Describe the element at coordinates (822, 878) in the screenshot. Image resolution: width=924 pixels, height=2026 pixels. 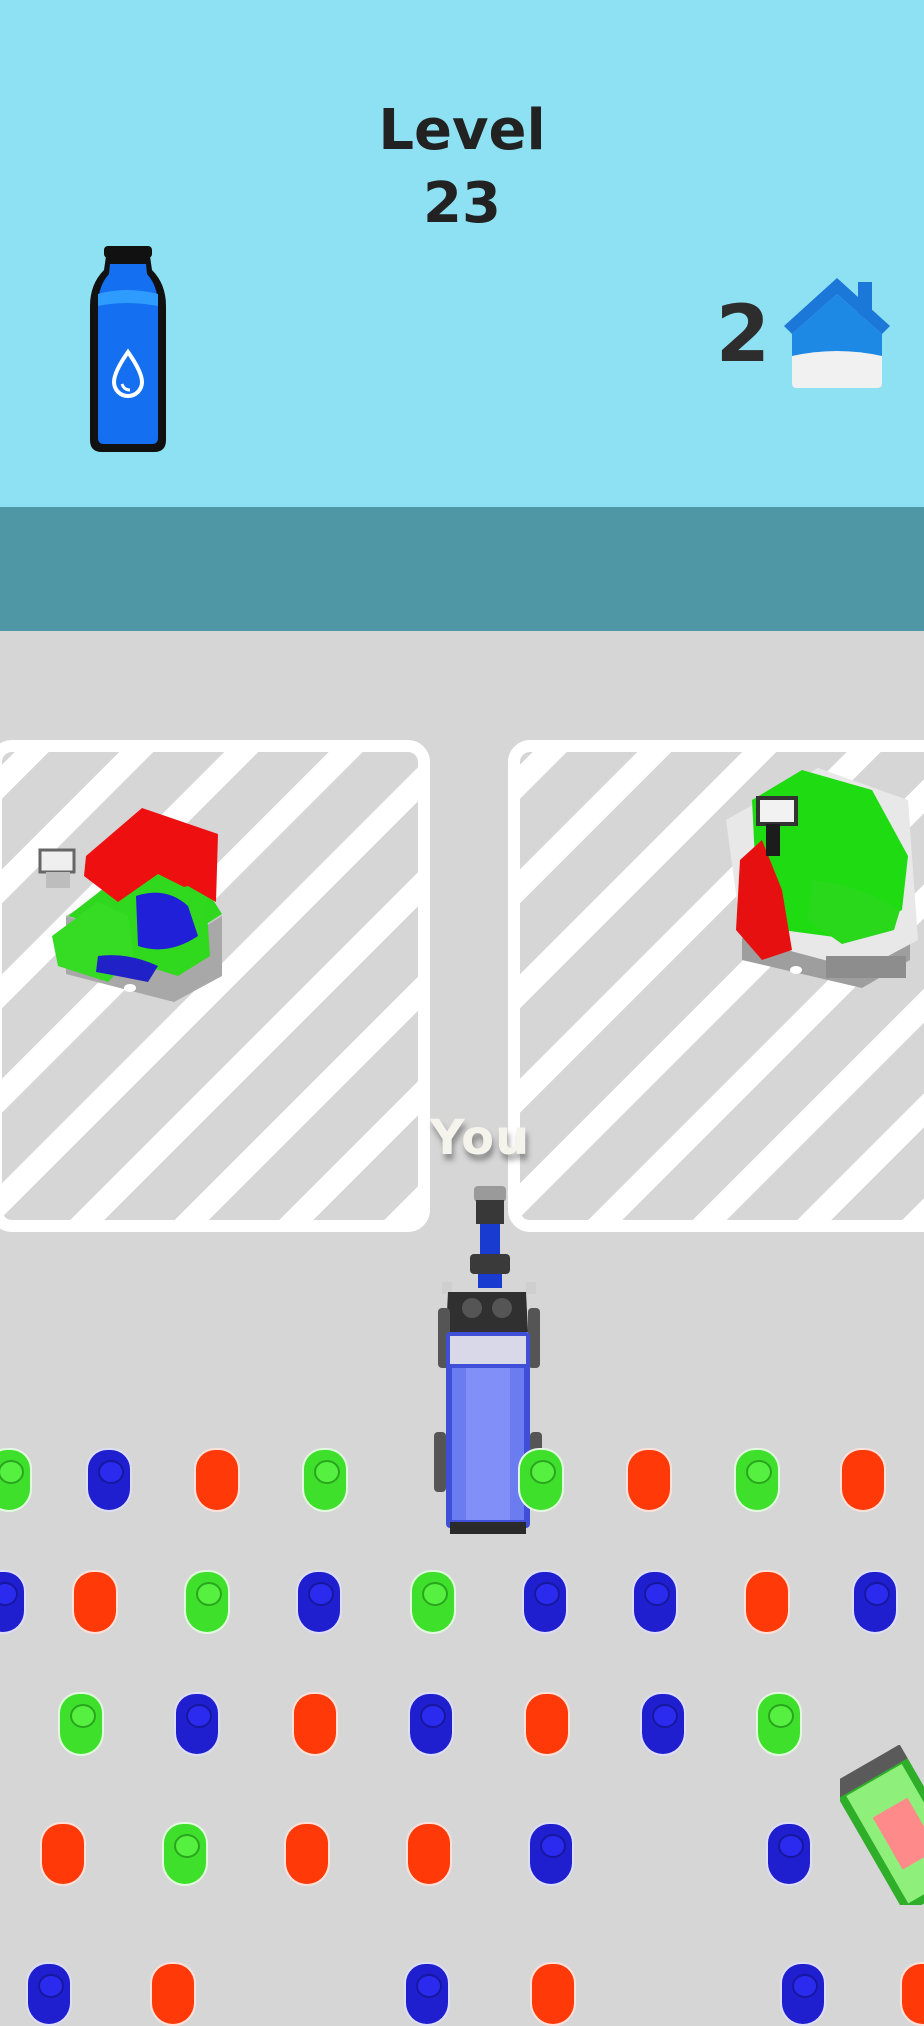
I see `painted-house-right` at that location.